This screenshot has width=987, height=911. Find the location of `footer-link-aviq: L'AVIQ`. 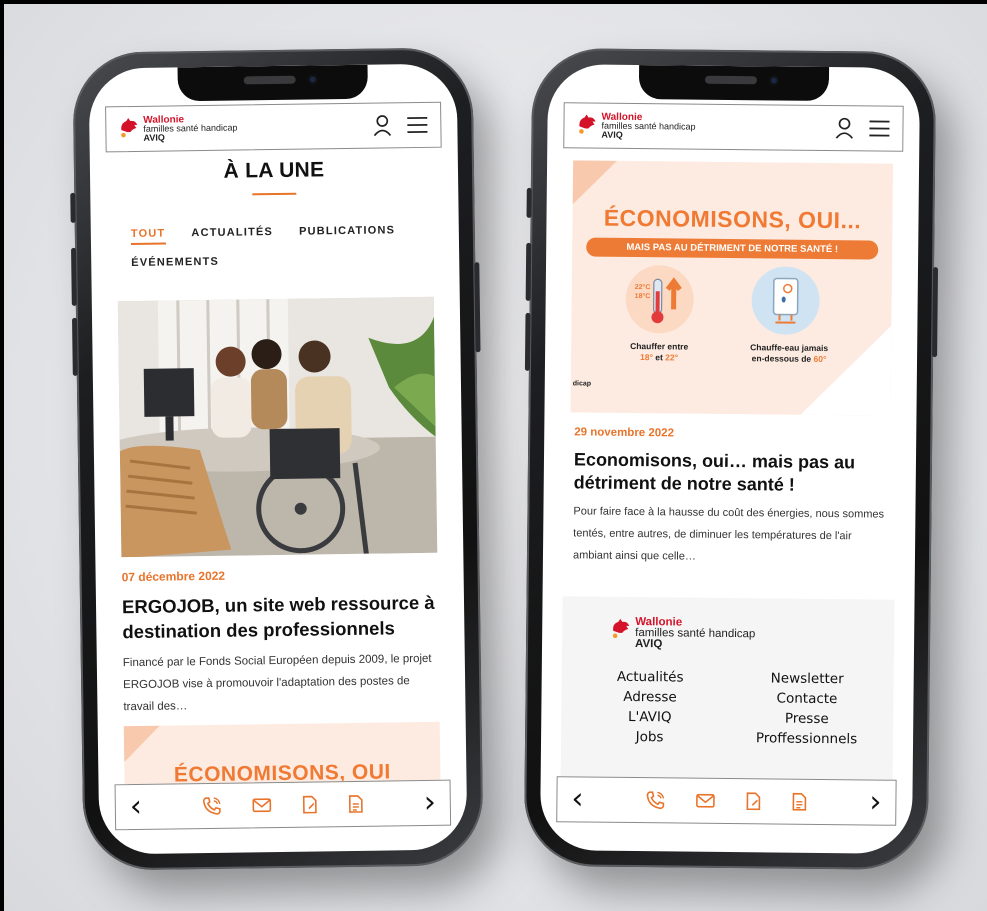

footer-link-aviq: L'AVIQ is located at coordinates (649, 717).